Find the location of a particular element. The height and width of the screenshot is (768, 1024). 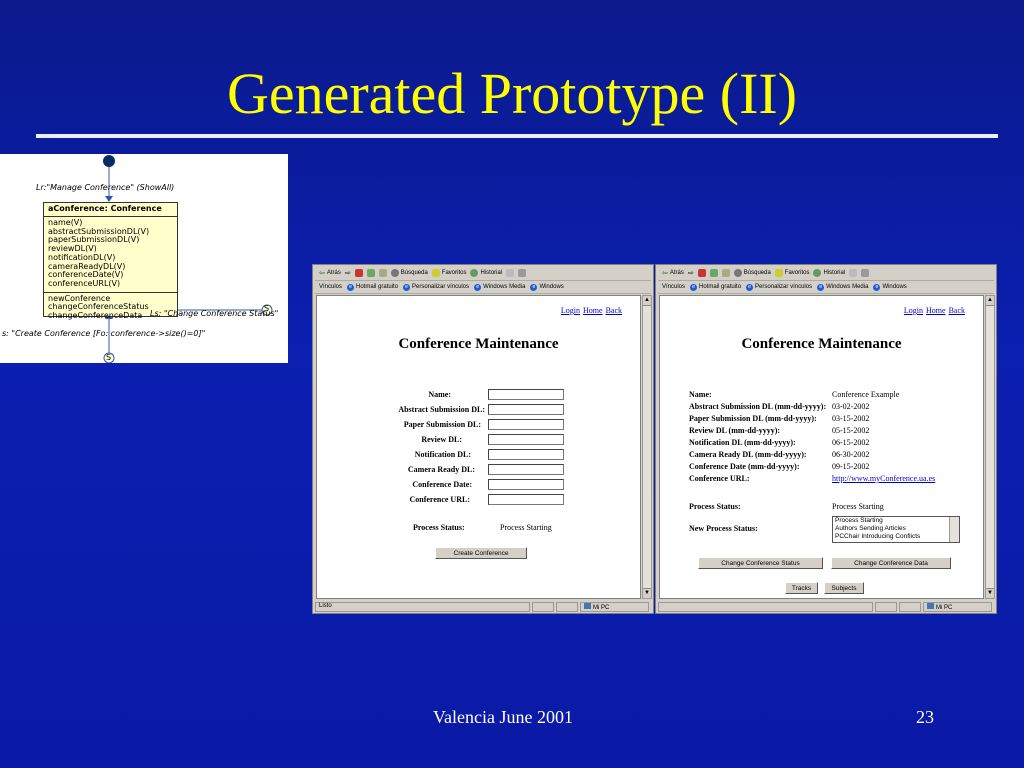

field-label: Review DL: is located at coordinates (441, 439).